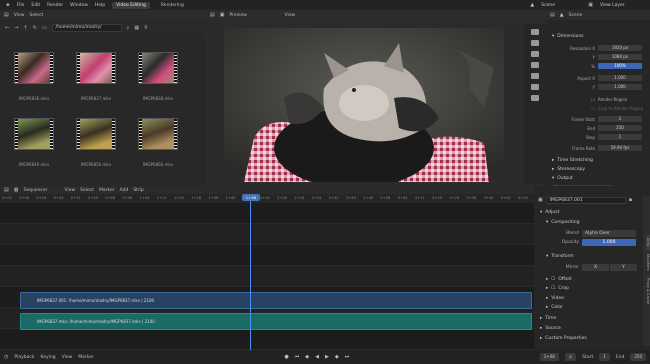 The image size is (650, 364). I want to click on filter-icon: ⚲, so click(146, 28).